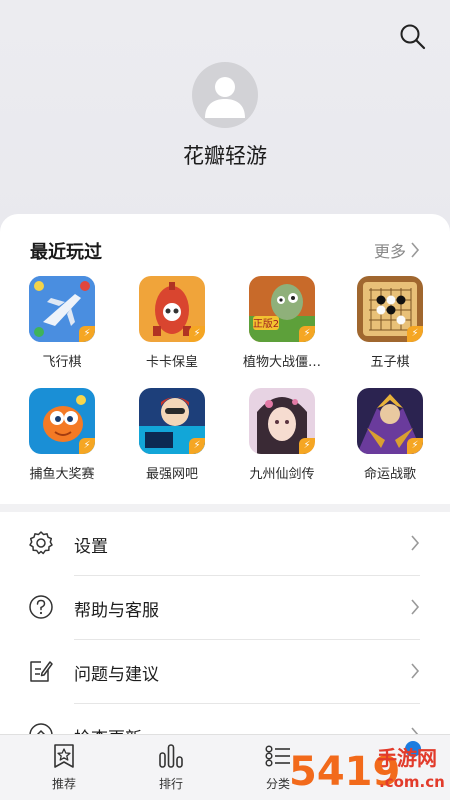 This screenshot has width=450, height=800. Describe the element at coordinates (225, 97) in the screenshot. I see `user-silhouette-icon` at that location.